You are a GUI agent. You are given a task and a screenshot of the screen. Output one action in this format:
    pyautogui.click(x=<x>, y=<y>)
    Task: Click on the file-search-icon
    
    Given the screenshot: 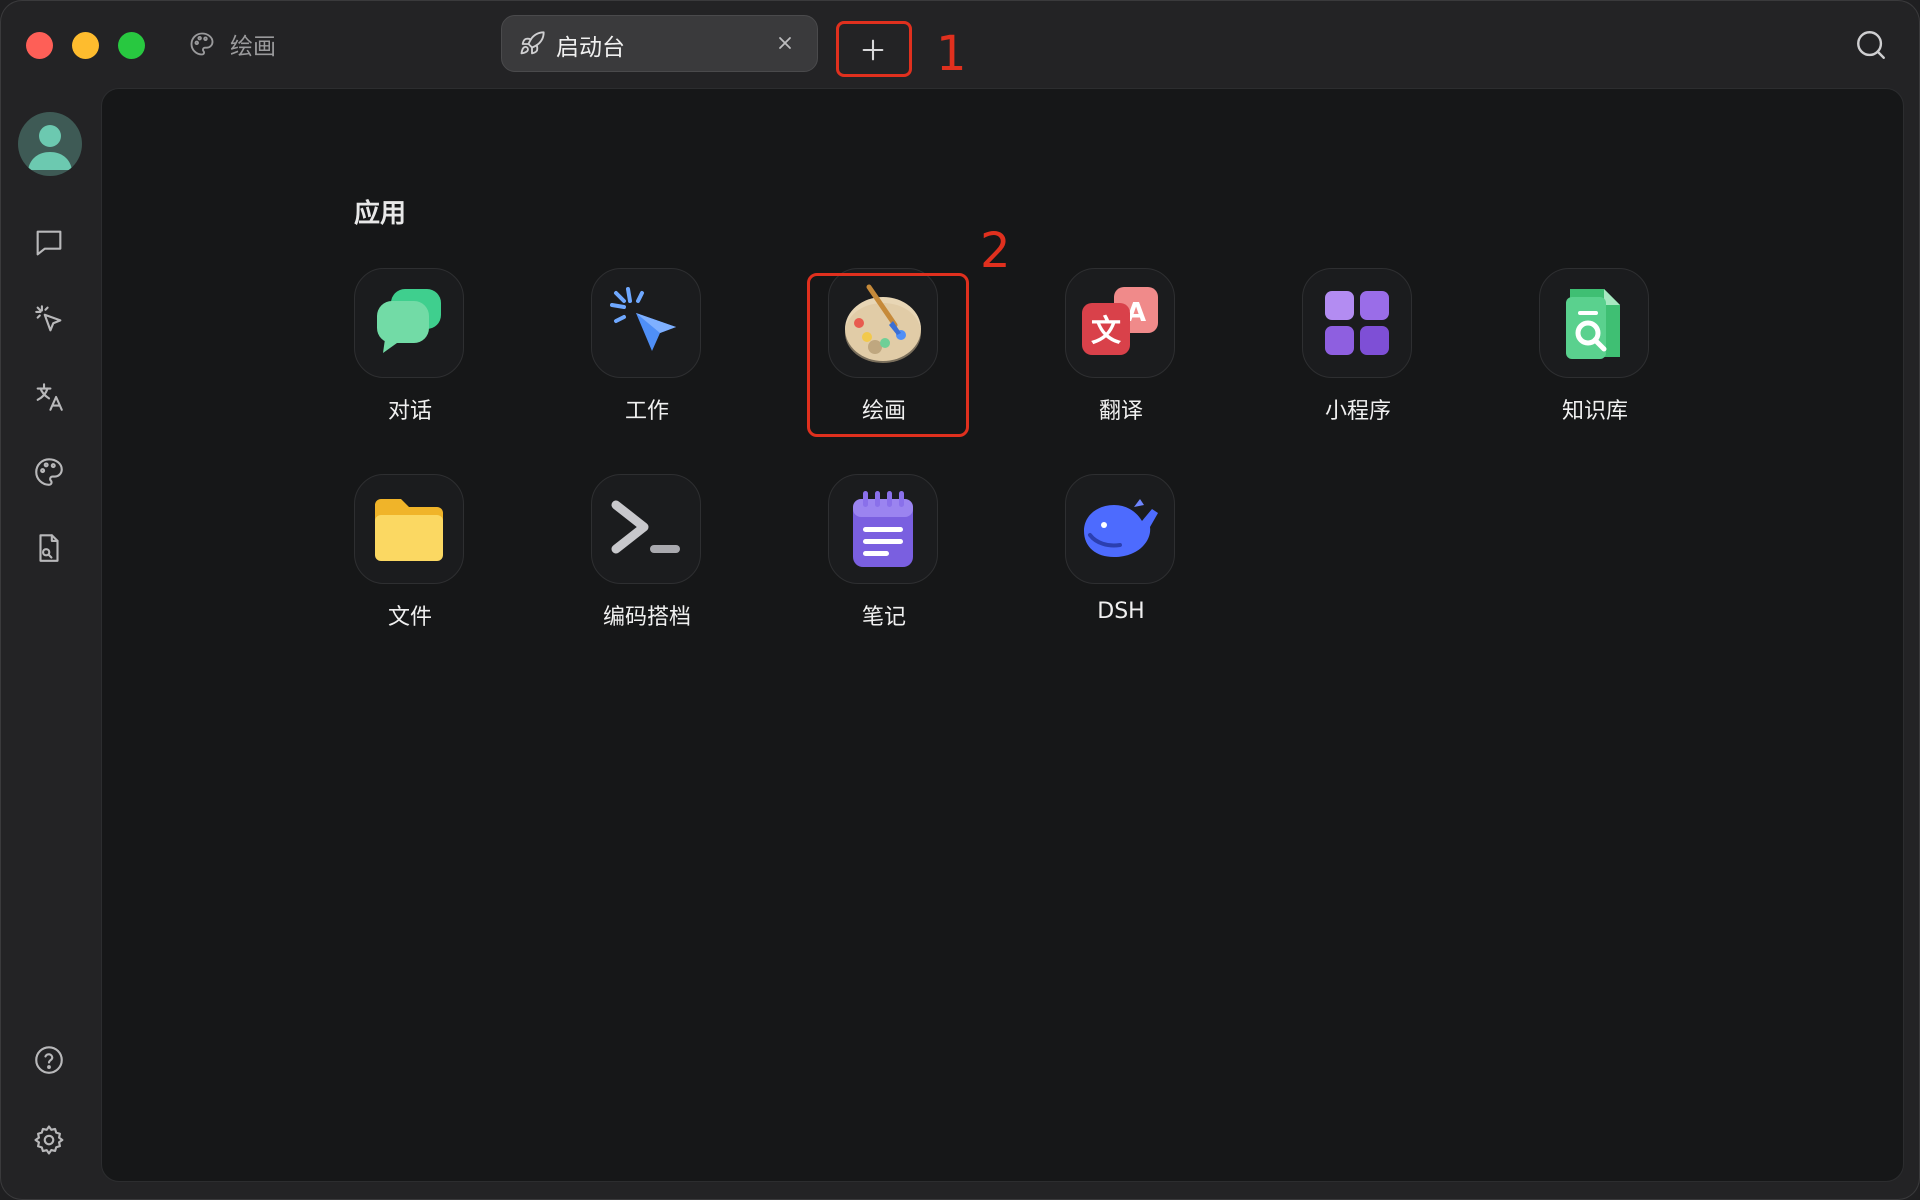 What is the action you would take?
    pyautogui.click(x=49, y=548)
    